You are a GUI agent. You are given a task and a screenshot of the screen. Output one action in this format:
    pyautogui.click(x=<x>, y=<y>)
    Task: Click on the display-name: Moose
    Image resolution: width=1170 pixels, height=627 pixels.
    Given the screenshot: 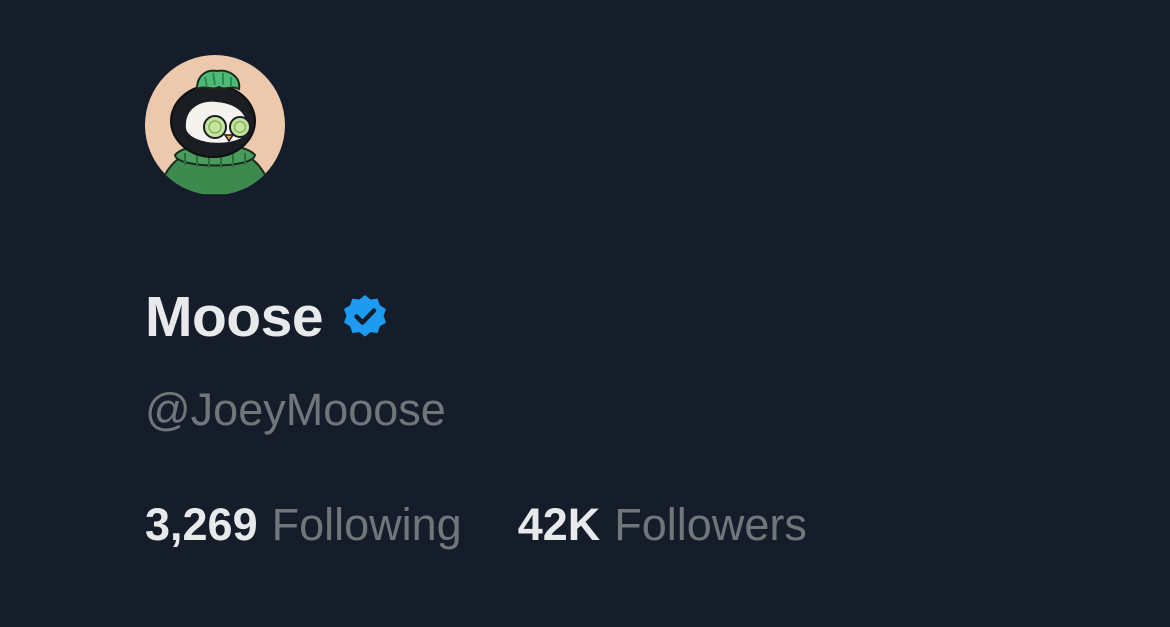 What is the action you would take?
    pyautogui.click(x=234, y=317)
    